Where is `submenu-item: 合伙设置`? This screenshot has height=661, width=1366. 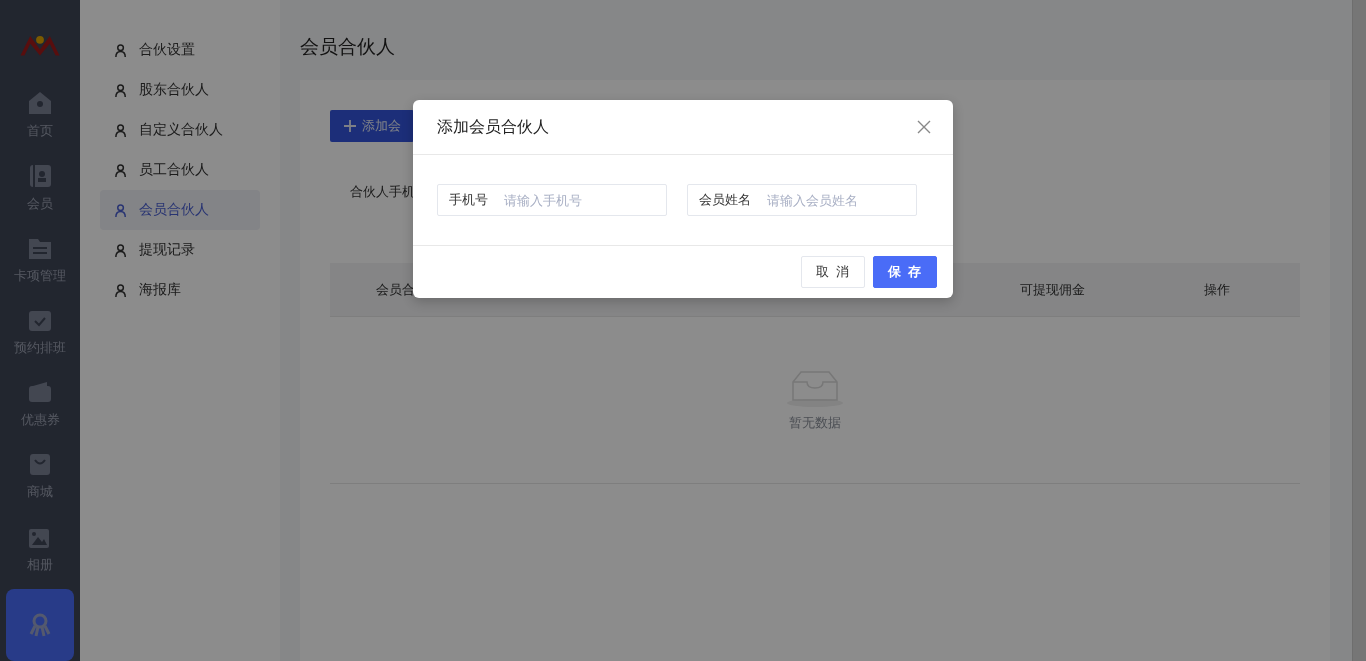
submenu-item: 合伙设置 is located at coordinates (180, 50).